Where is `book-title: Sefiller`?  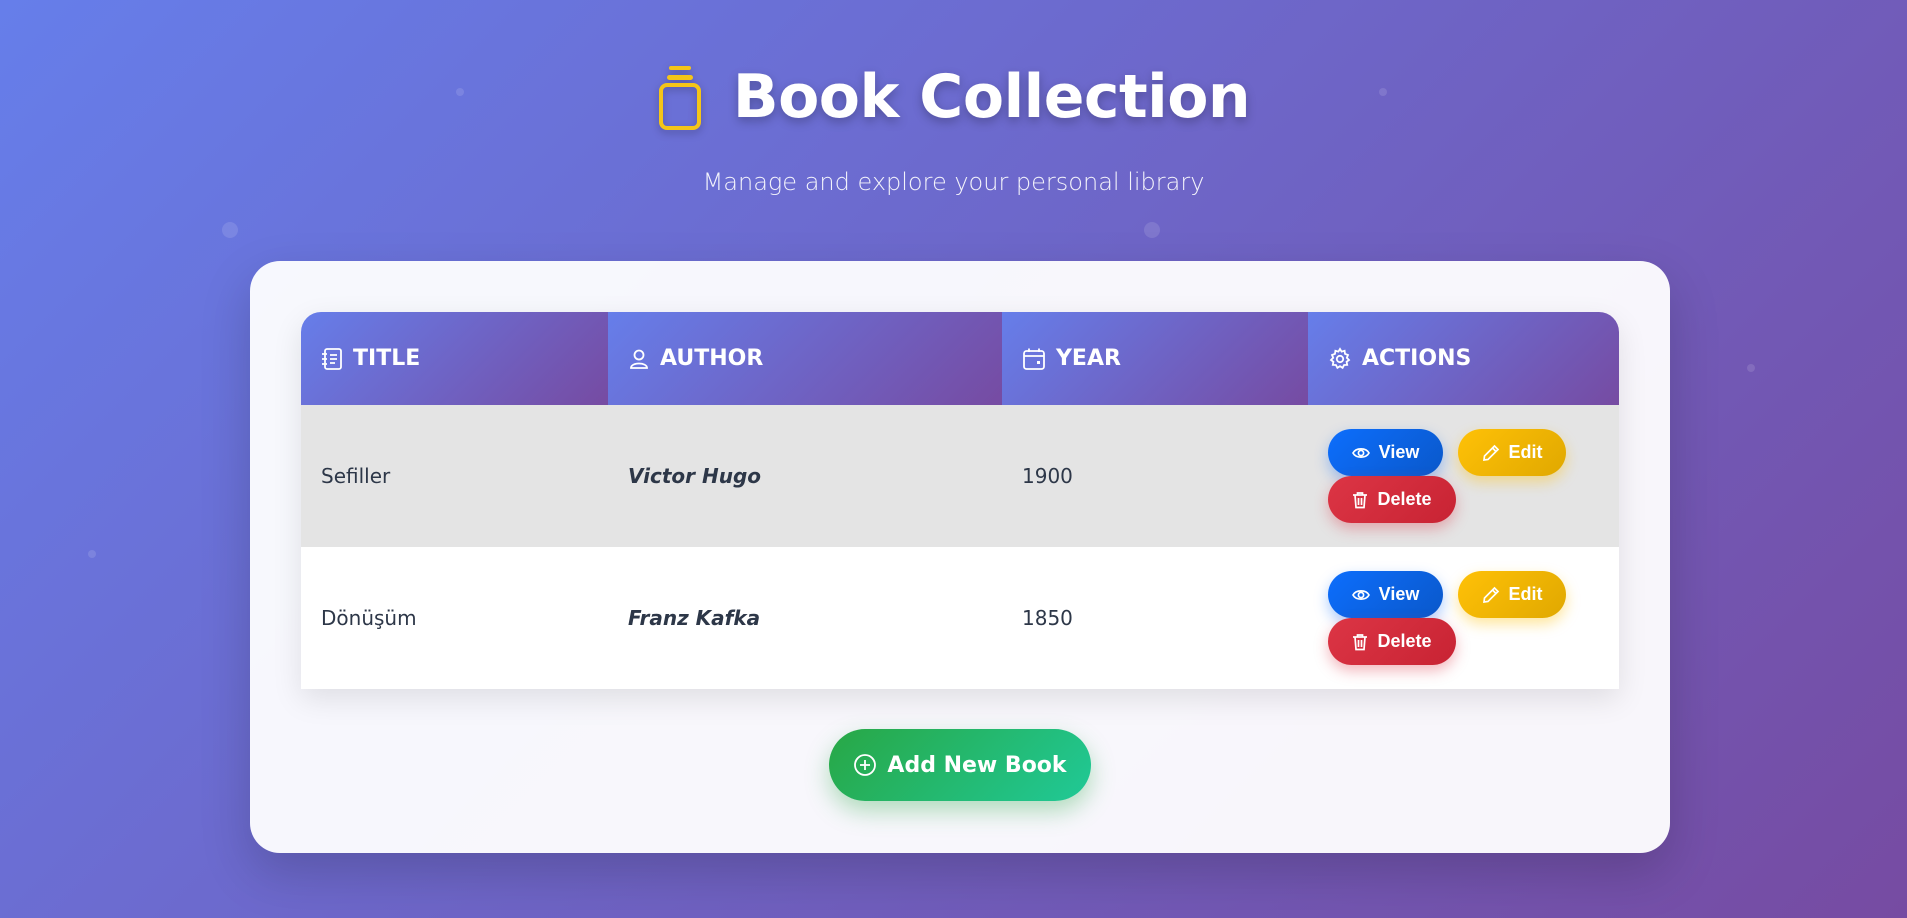
book-title: Sefiller is located at coordinates (356, 476).